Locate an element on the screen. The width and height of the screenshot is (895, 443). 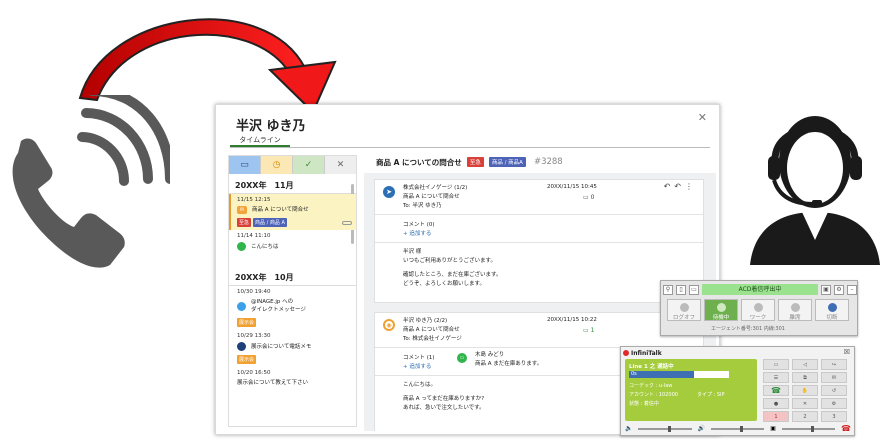
message-date: 20XX/11/15 10:45 is located at coordinates (572, 187).